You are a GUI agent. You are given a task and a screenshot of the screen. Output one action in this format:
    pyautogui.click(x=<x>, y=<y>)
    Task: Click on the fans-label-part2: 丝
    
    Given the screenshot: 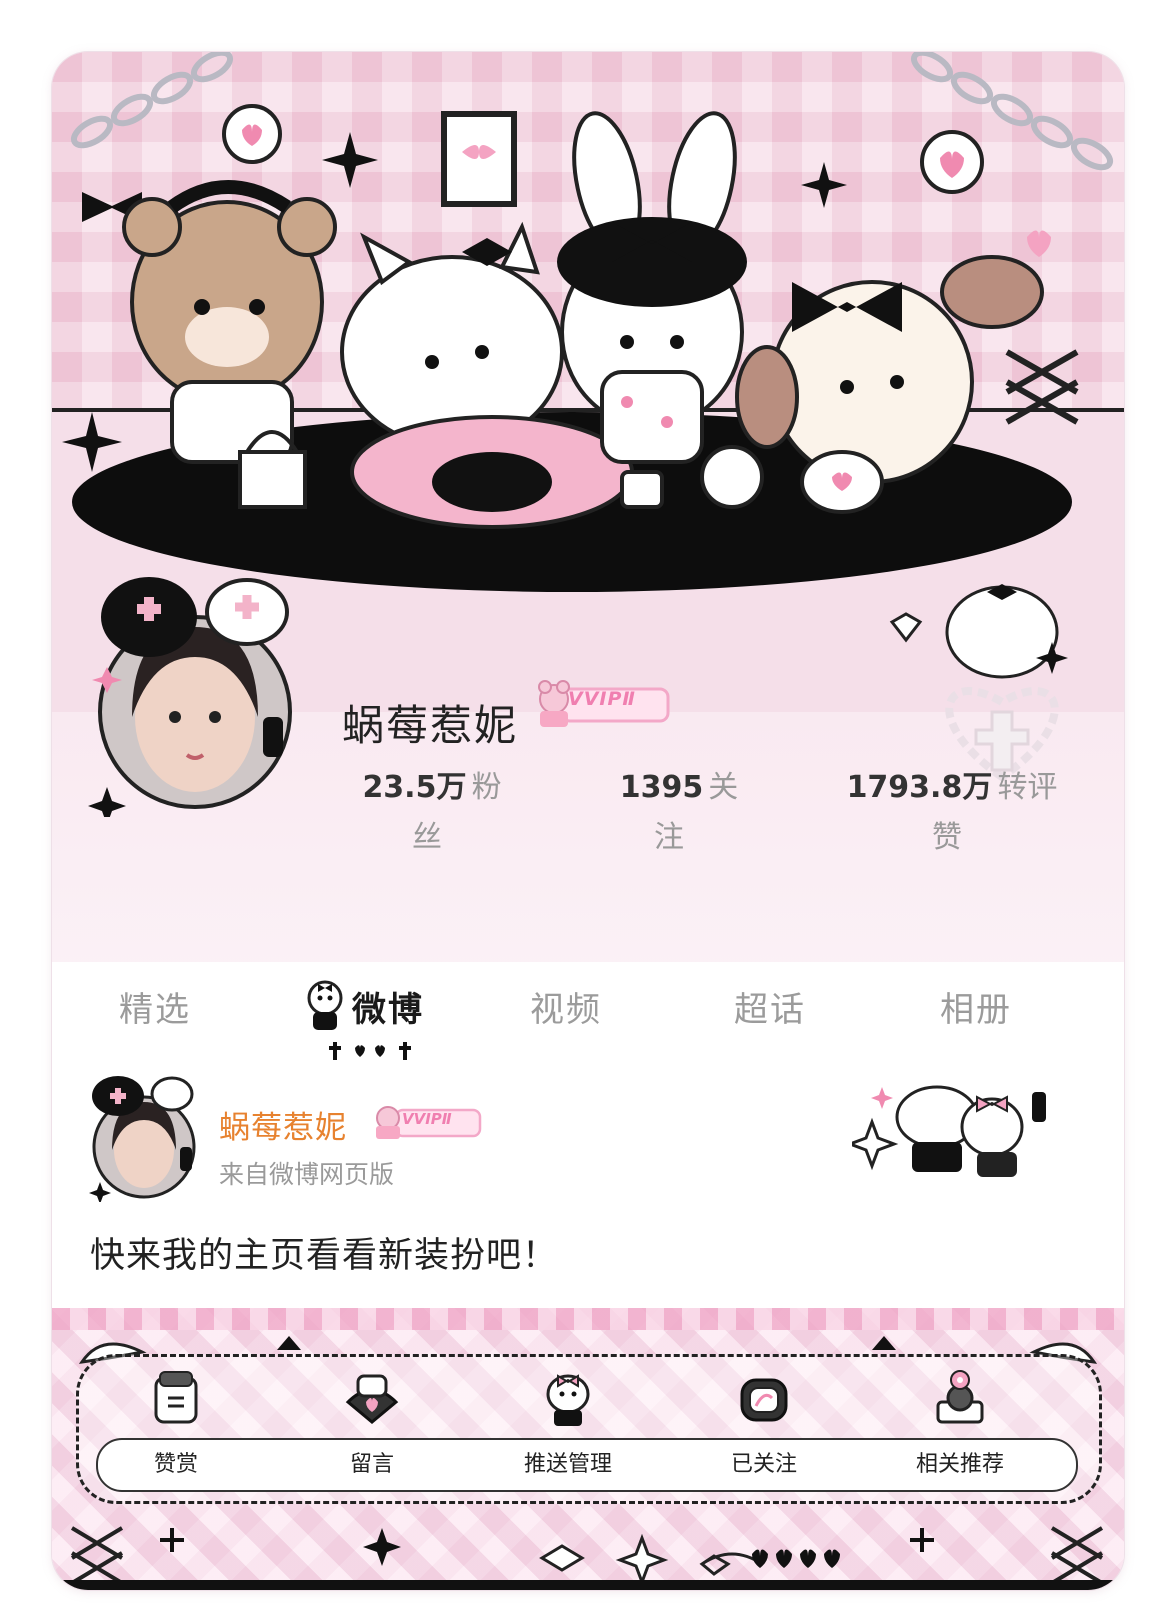 What is the action you would take?
    pyautogui.click(x=427, y=837)
    